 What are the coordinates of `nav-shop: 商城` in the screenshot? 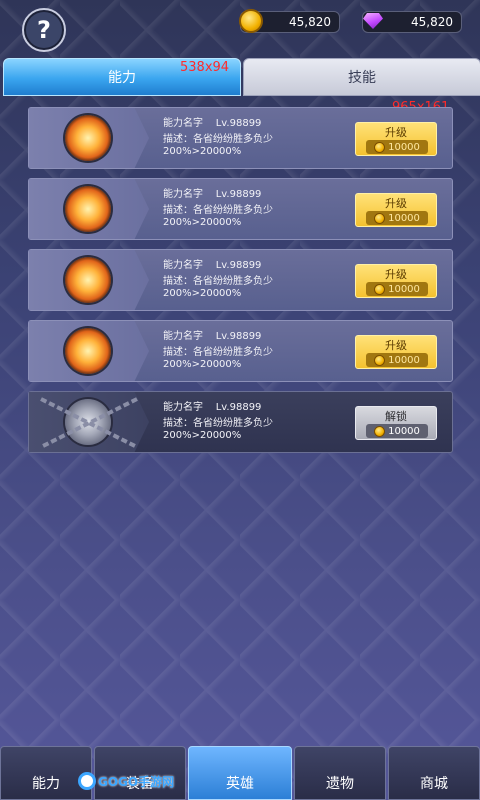 It's located at (434, 773).